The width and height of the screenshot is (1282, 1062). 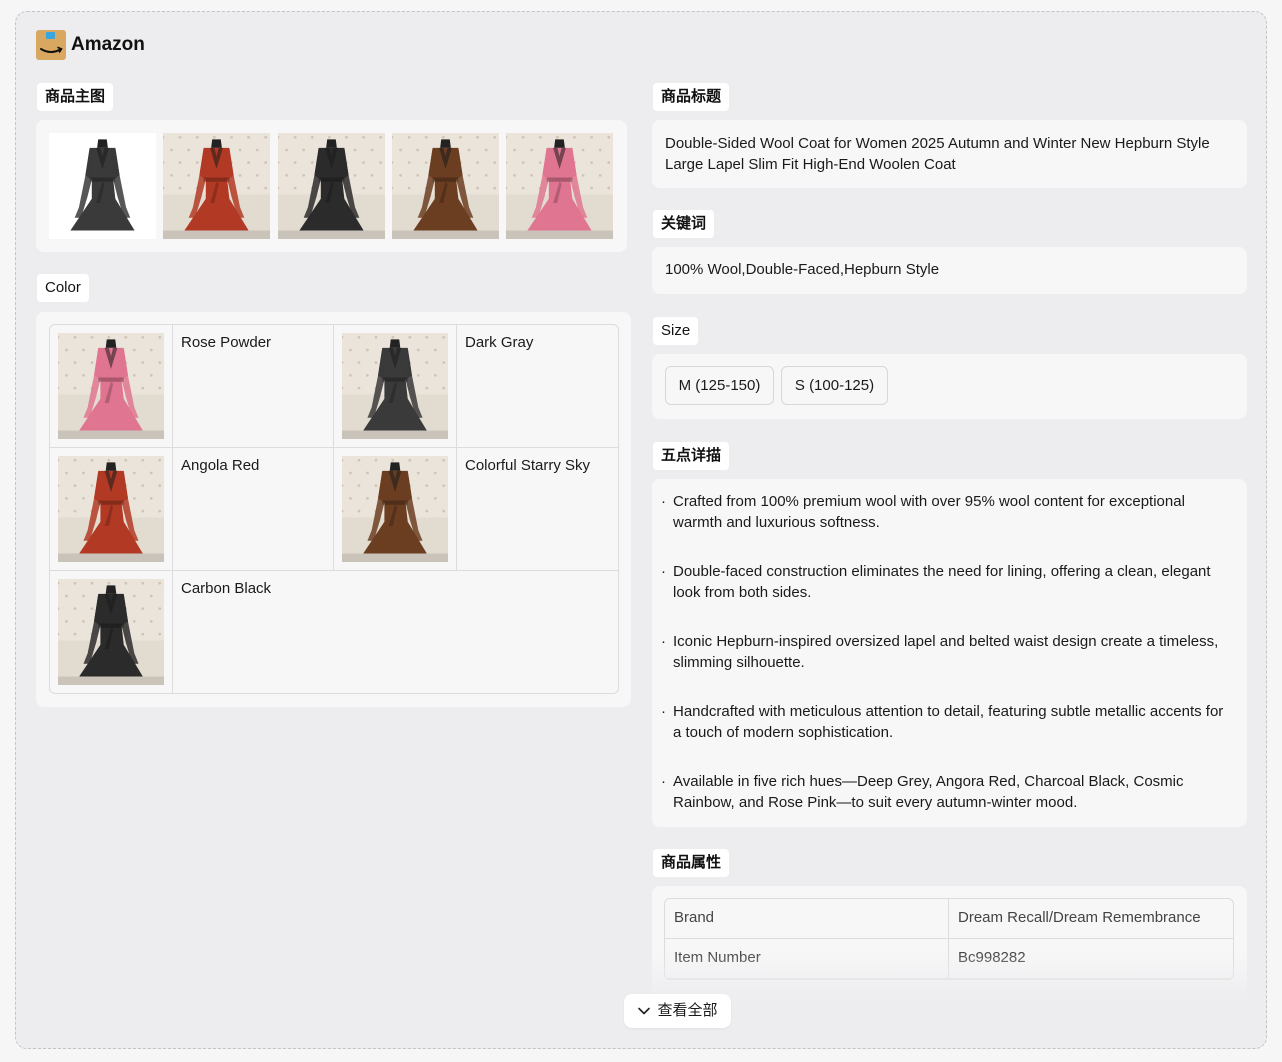 What do you see at coordinates (226, 588) in the screenshot?
I see `color-name: Carbon Black` at bounding box center [226, 588].